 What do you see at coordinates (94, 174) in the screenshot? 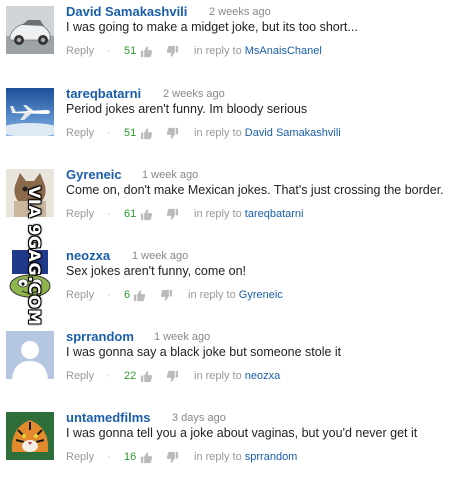
I see `comment-author-link: Gyreneic` at bounding box center [94, 174].